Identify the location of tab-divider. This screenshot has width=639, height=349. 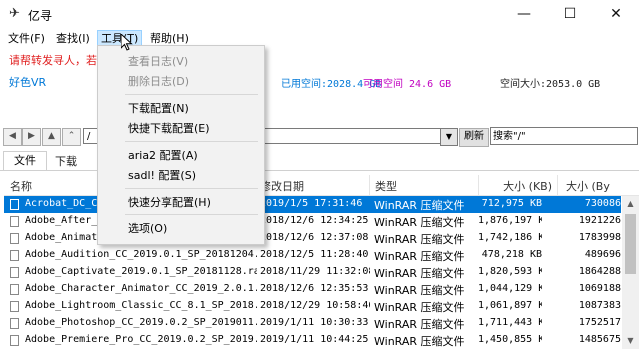
(319, 170).